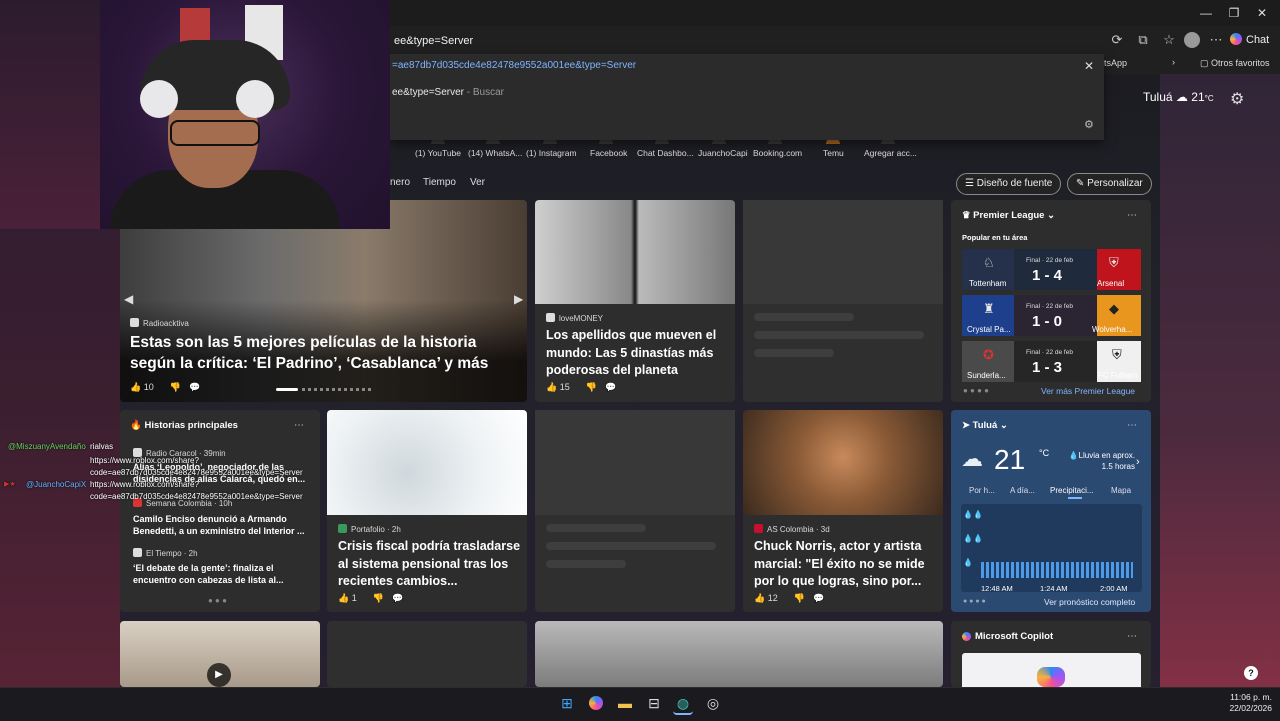 The image size is (1280, 721). Describe the element at coordinates (654, 703) in the screenshot. I see `store-icon: ⊟` at that location.